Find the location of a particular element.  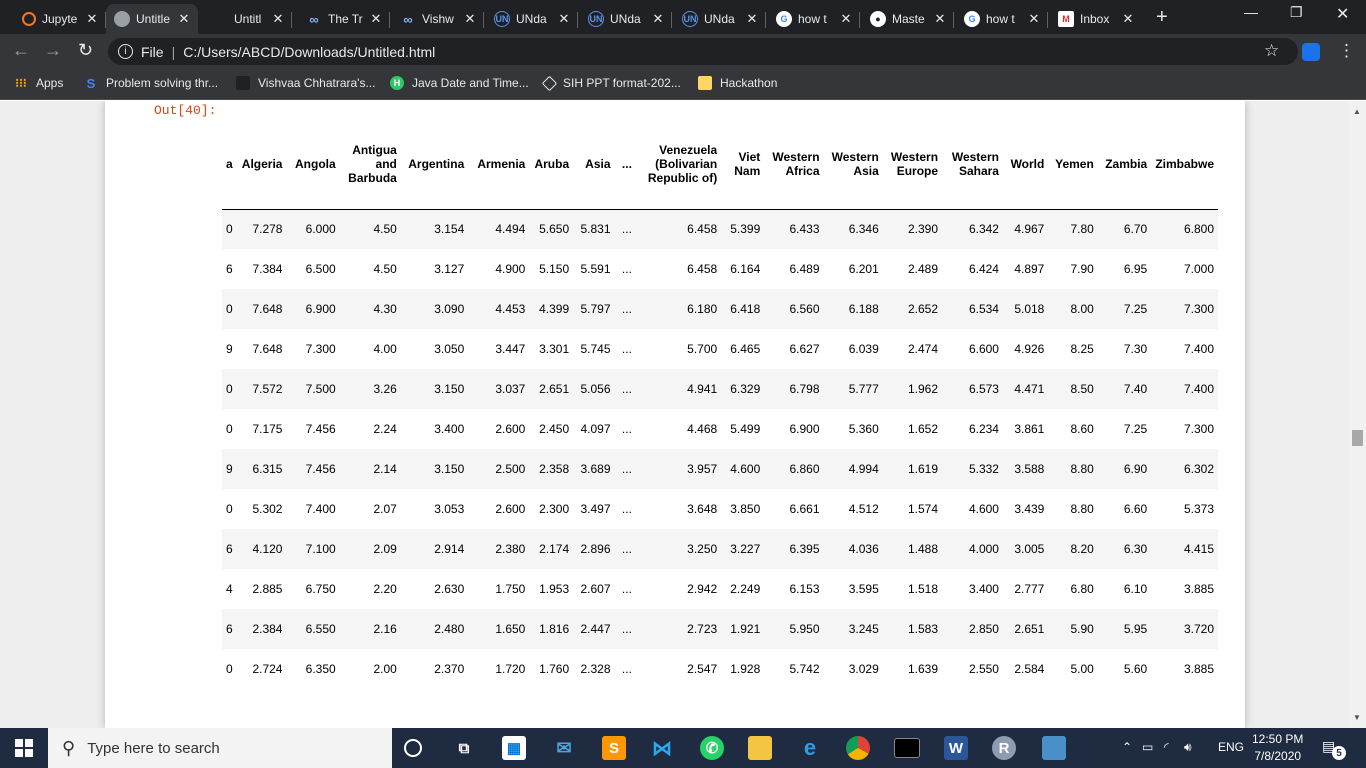

table-cell: 2.723 is located at coordinates (702, 629).